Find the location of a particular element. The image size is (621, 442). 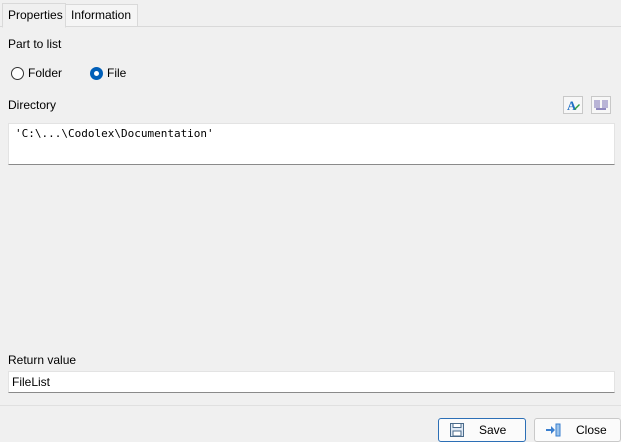

radio-folder-circle is located at coordinates (17, 73).